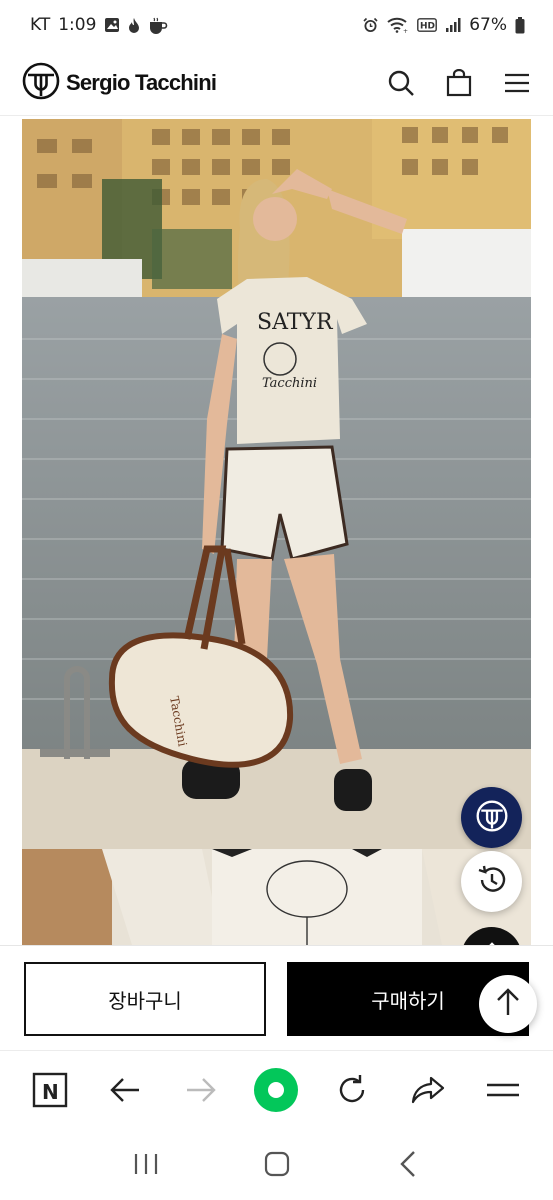 The image size is (553, 1200). I want to click on search-icon, so click(401, 83).